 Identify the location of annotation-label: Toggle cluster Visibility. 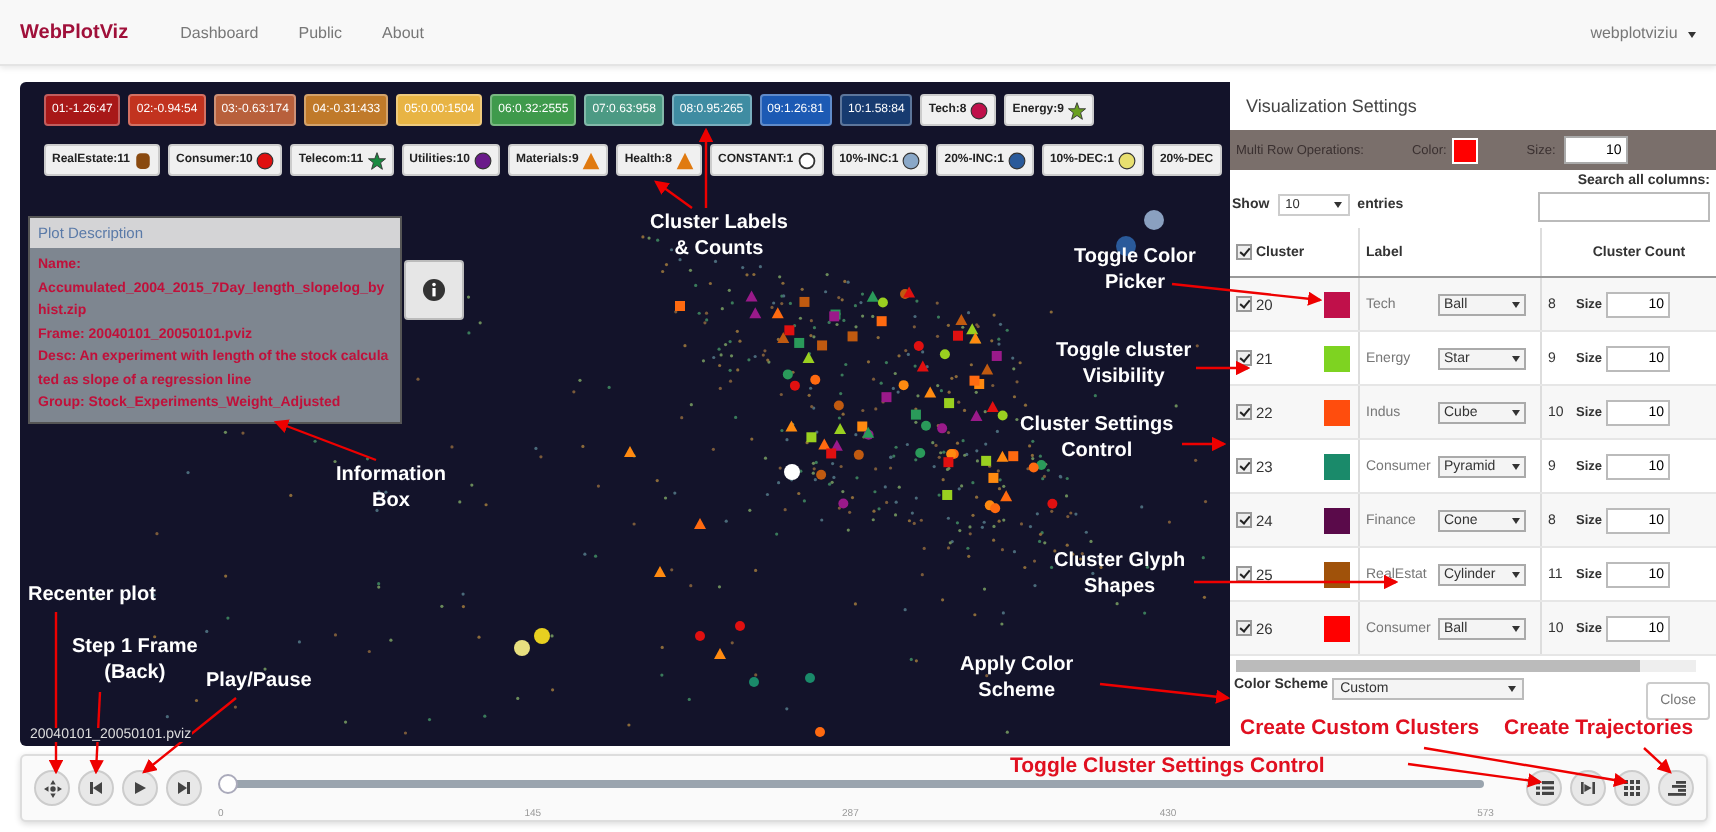
(1124, 365).